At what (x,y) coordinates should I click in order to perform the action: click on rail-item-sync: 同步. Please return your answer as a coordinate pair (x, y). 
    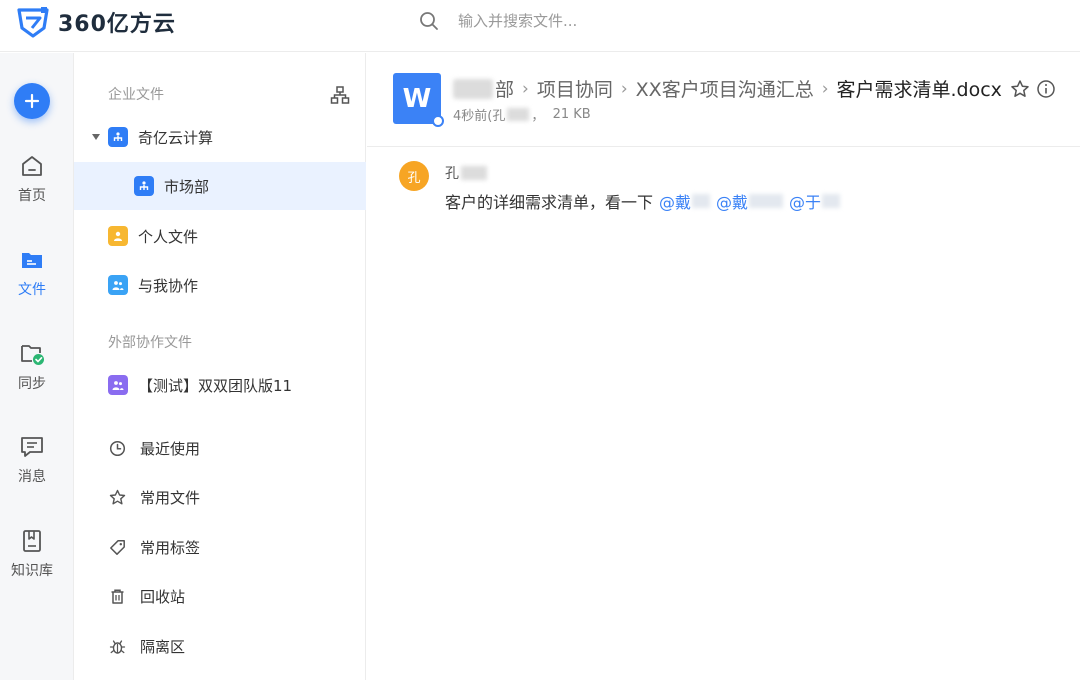
    Looking at the image, I should click on (32, 371).